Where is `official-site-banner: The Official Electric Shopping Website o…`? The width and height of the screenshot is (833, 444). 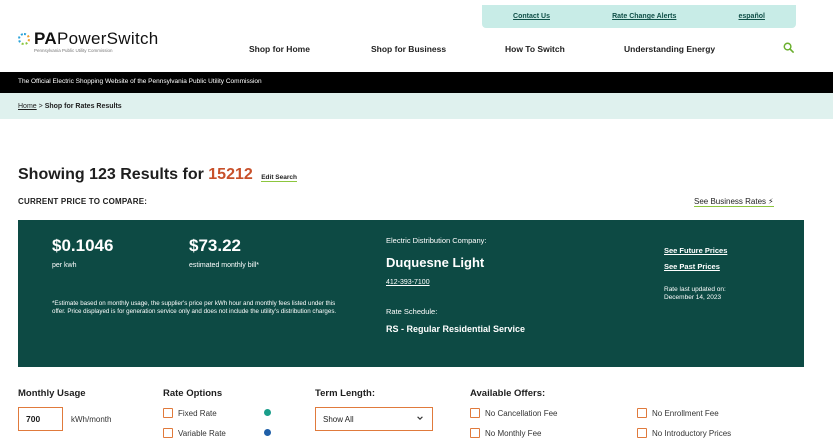
official-site-banner: The Official Electric Shopping Website o… is located at coordinates (416, 82).